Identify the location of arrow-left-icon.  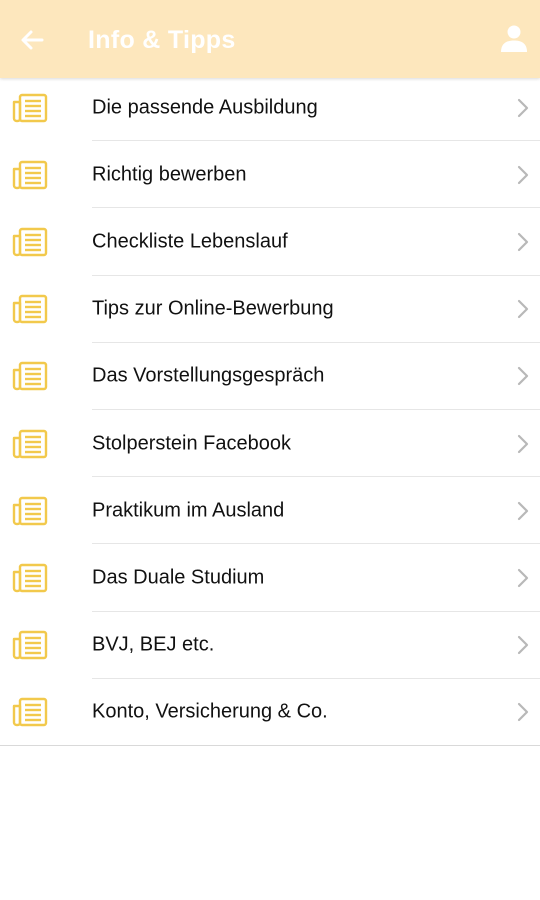
(32, 40).